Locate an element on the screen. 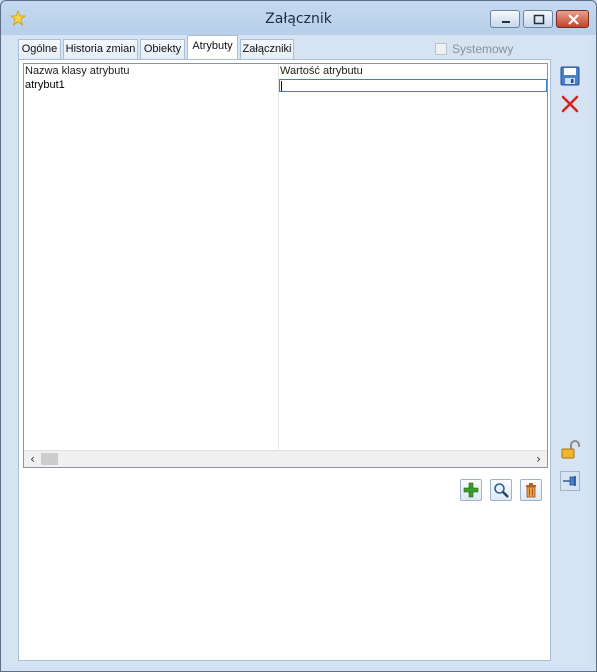 This screenshot has height=672, width=597. horizontal-scrollbar: ‹ › is located at coordinates (285, 458).